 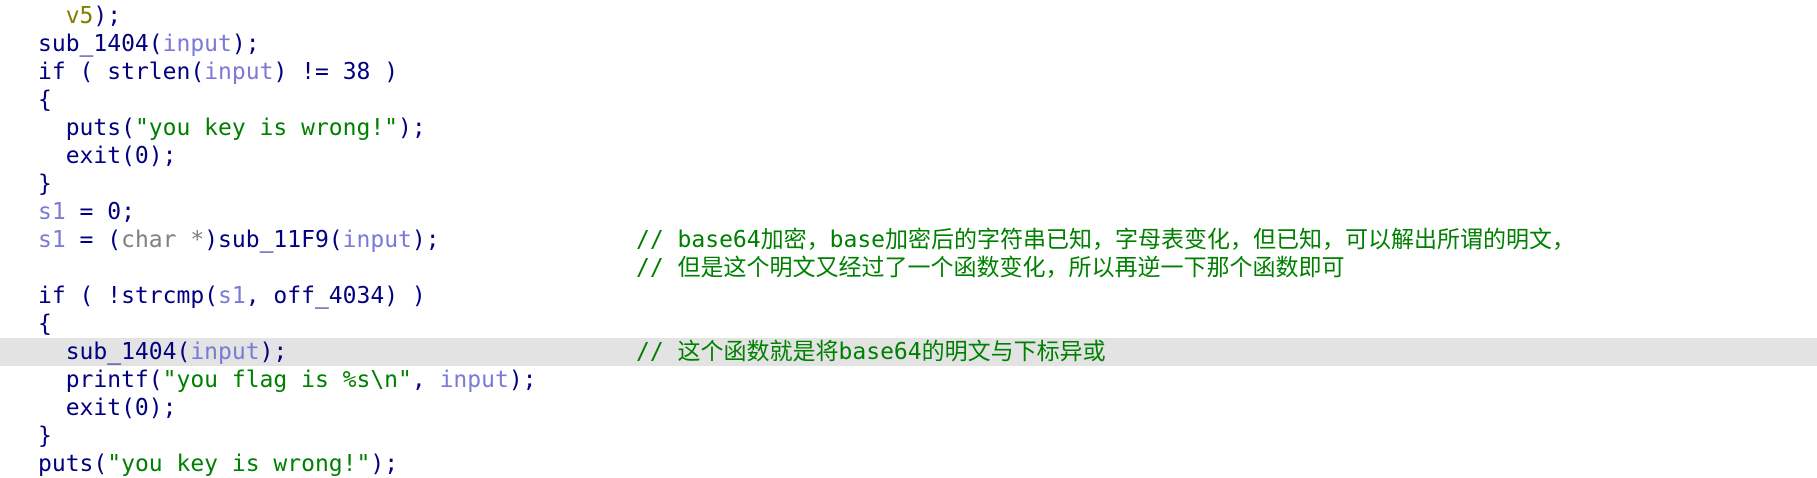 I want to click on code-line: 3 exit(0);, so click(x=908, y=156).